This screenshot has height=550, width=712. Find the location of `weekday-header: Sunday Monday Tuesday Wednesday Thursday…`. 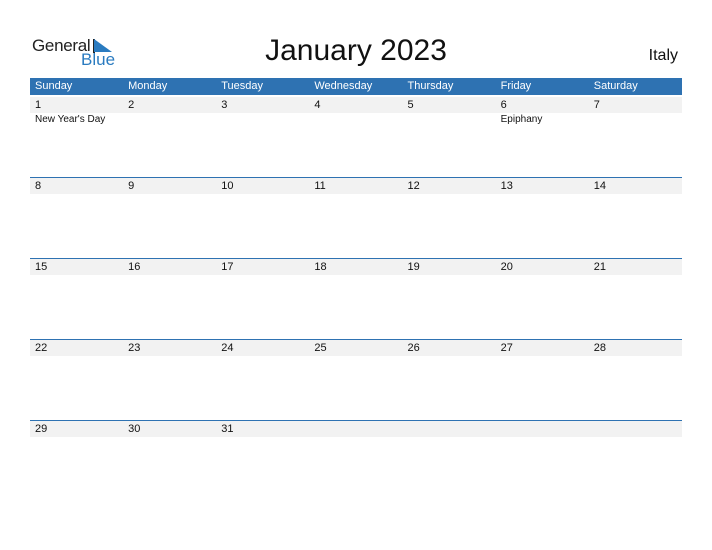

weekday-header: Sunday Monday Tuesday Wednesday Thursday… is located at coordinates (356, 86).